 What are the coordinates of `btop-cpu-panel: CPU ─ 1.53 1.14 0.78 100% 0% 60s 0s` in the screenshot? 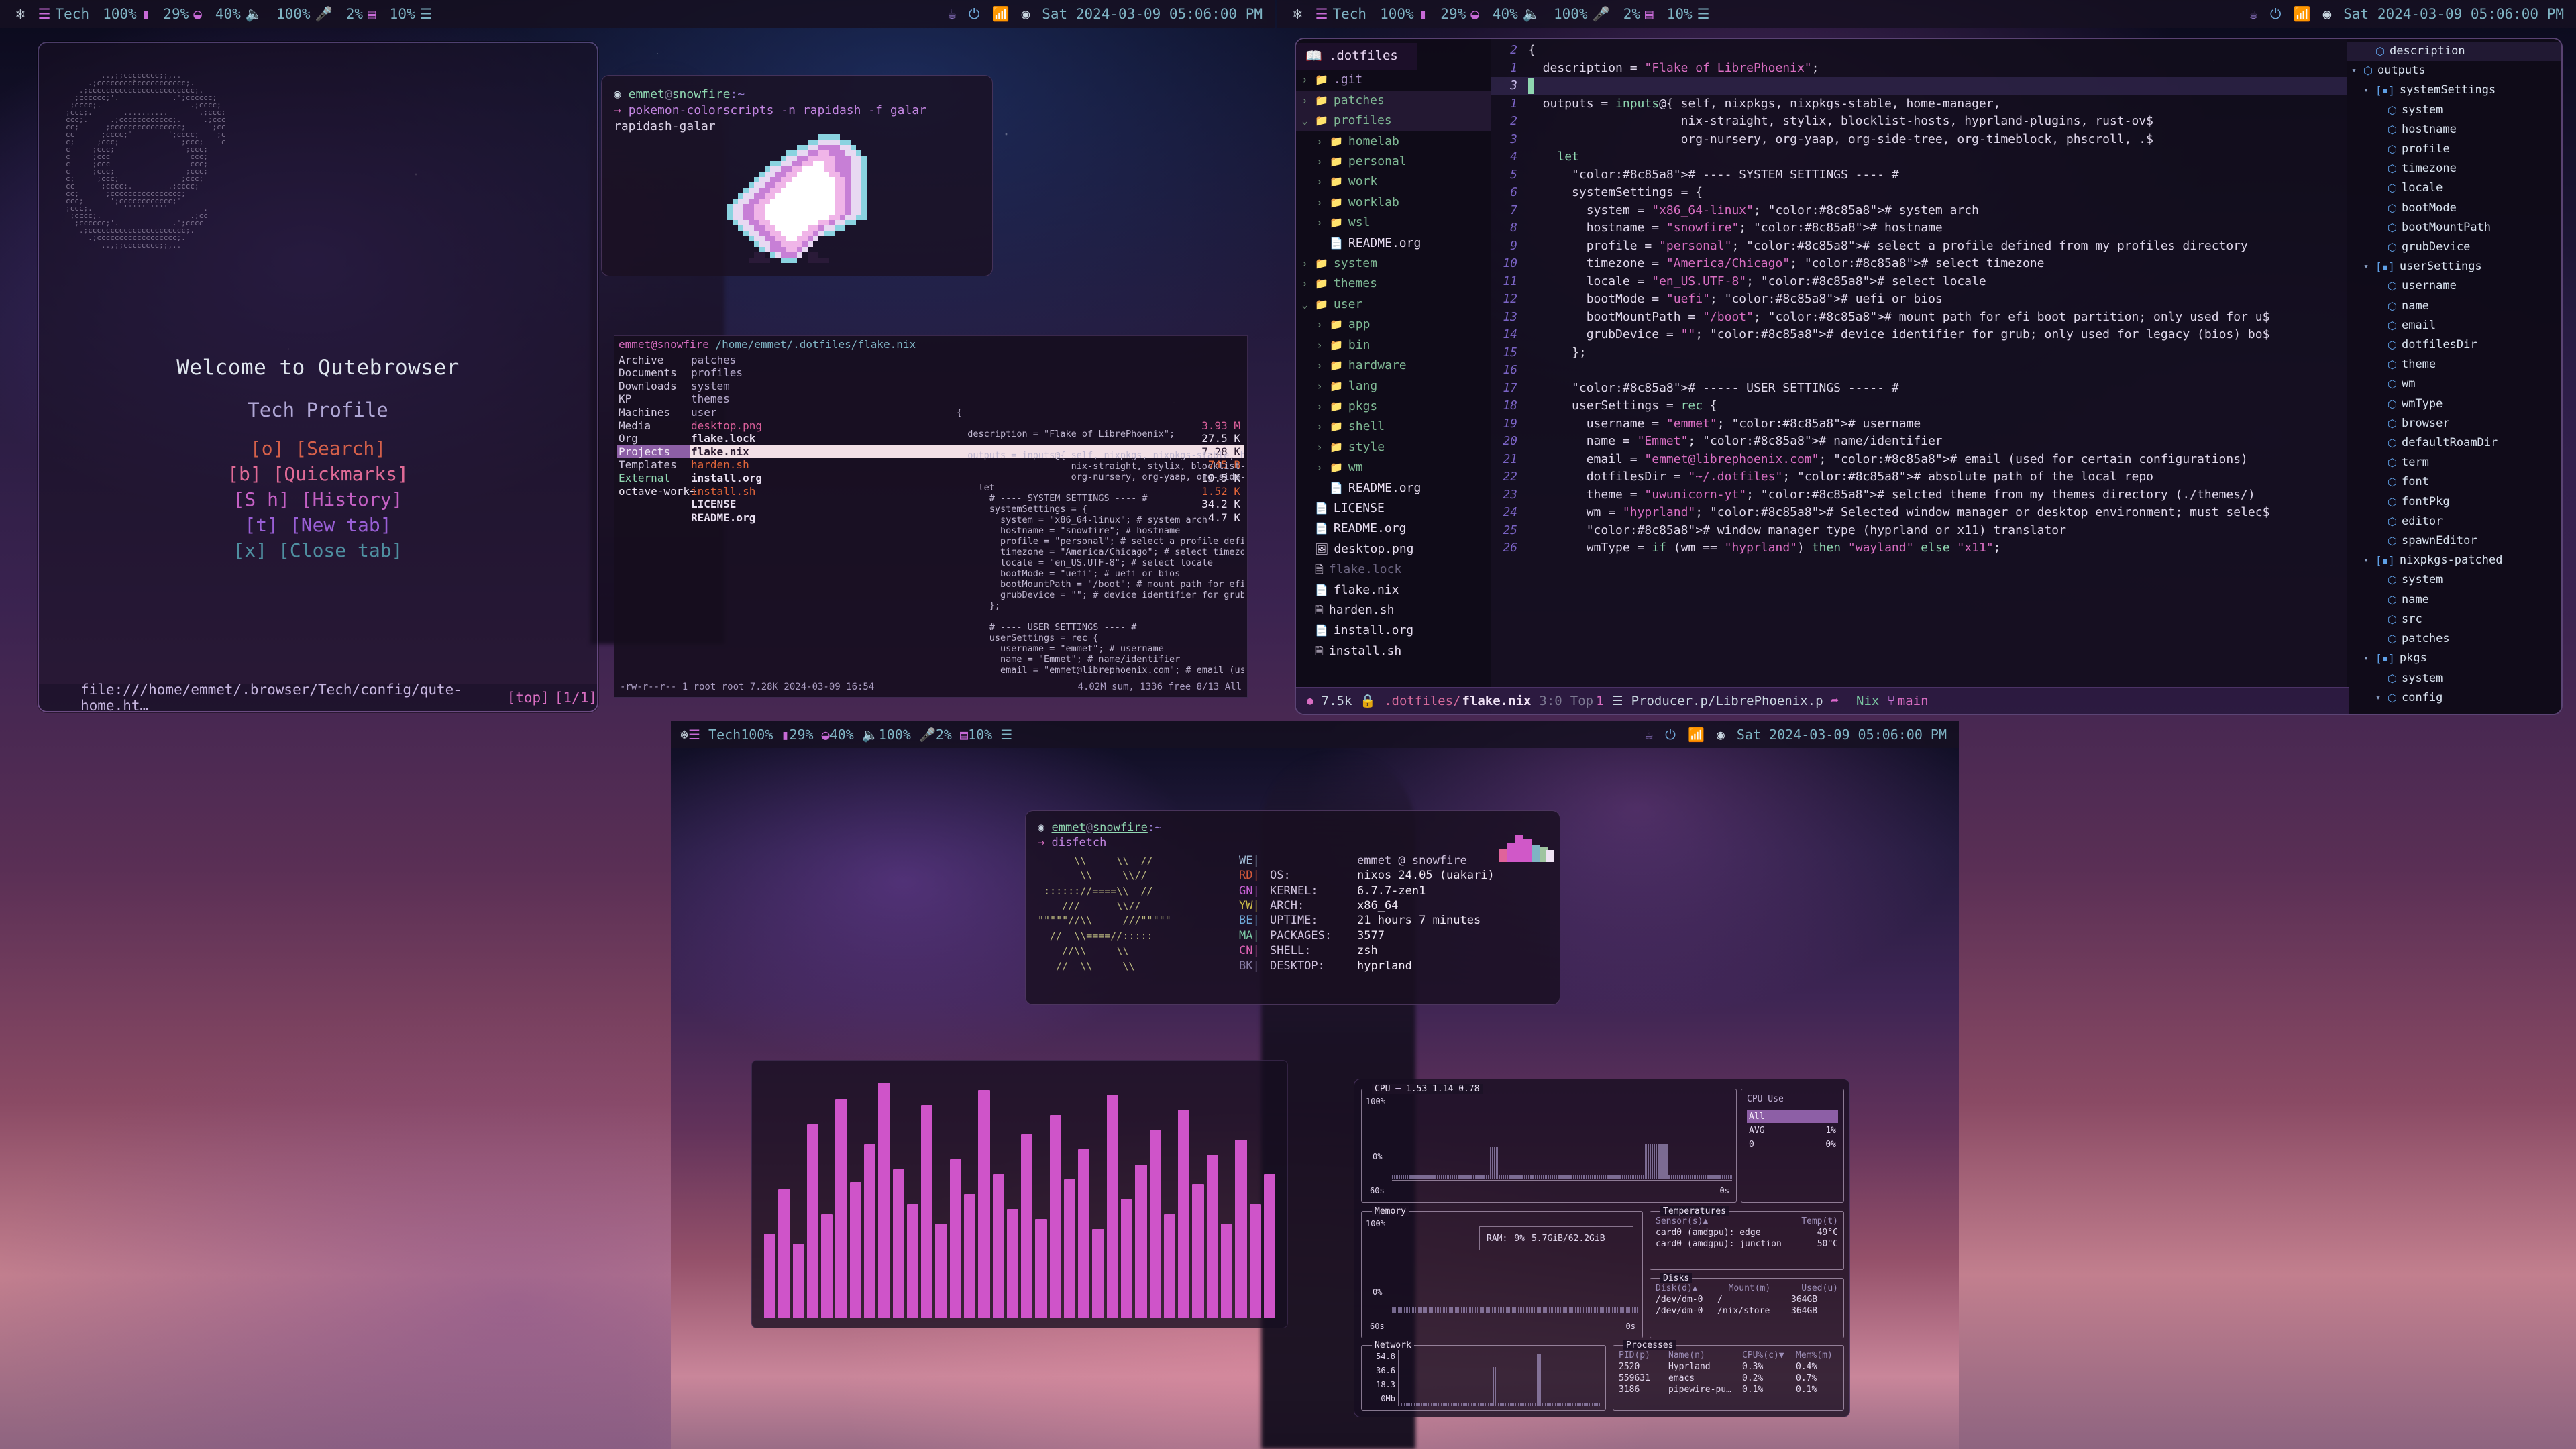 It's located at (1549, 1143).